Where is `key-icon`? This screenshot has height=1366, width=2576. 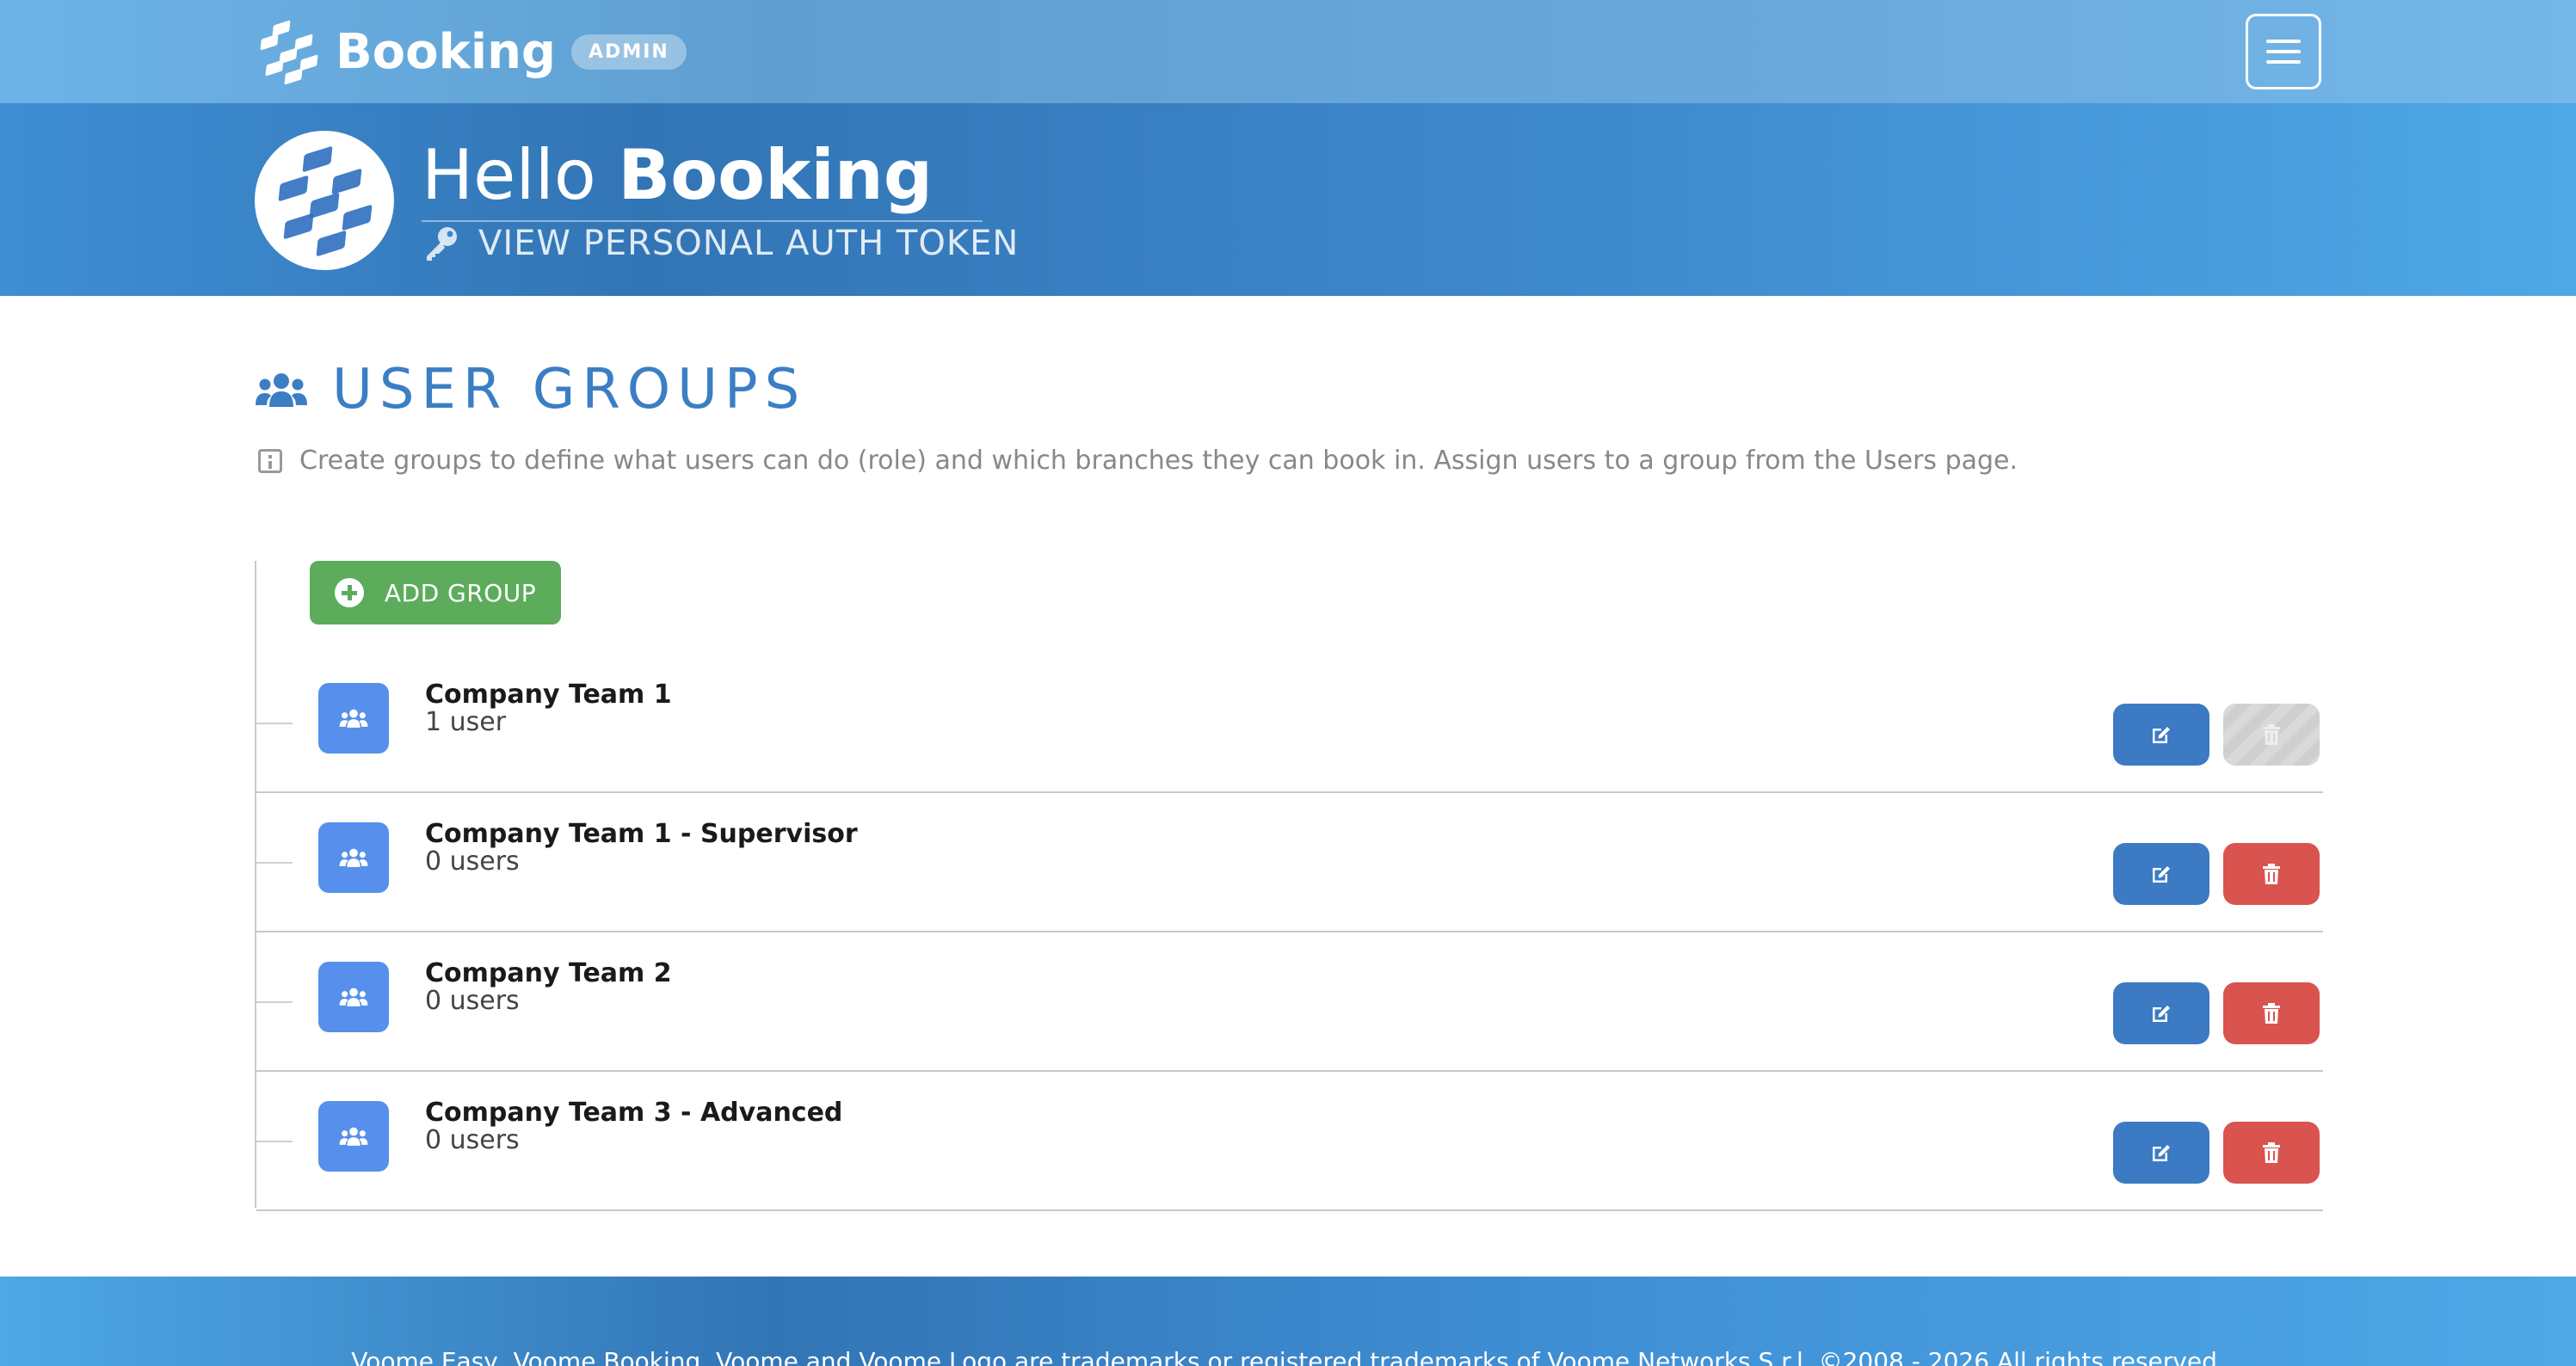 key-icon is located at coordinates (442, 244).